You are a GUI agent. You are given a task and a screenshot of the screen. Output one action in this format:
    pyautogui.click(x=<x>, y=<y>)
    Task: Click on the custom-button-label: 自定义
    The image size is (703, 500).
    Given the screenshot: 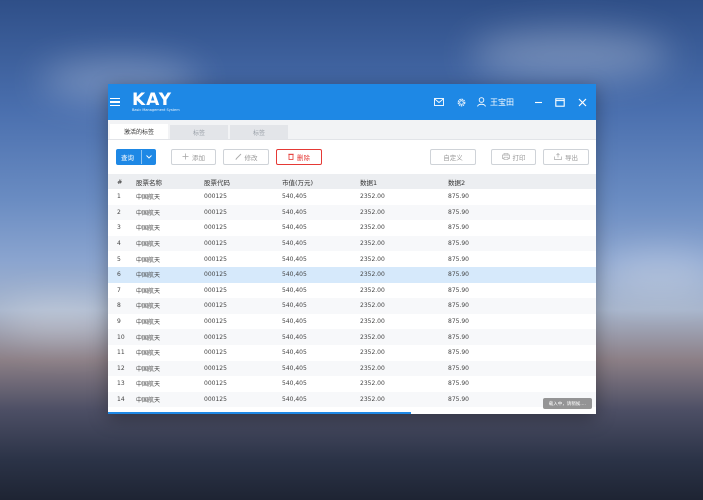 What is the action you would take?
    pyautogui.click(x=453, y=158)
    